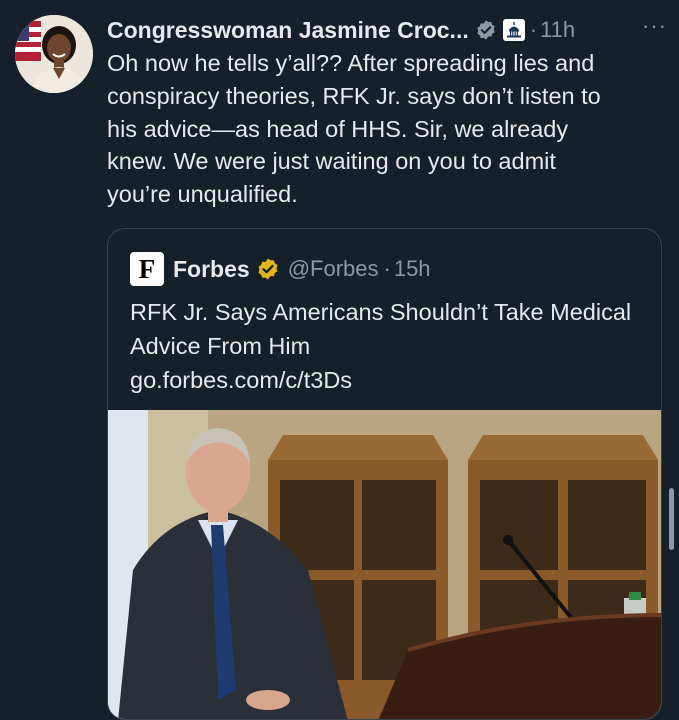 This screenshot has height=720, width=679. What do you see at coordinates (147, 269) in the screenshot?
I see `forbes-logo: F` at bounding box center [147, 269].